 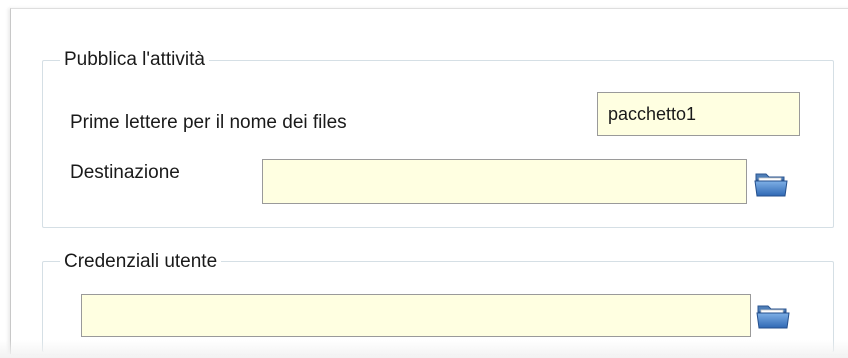 I want to click on publish-activity-group-title: Pubblica l'attività, so click(x=134, y=60).